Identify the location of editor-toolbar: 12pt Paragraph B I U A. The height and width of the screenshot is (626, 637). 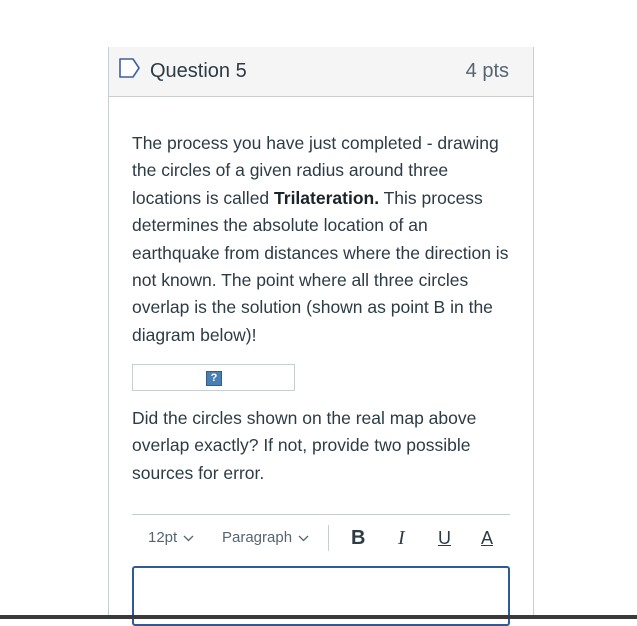
(321, 538).